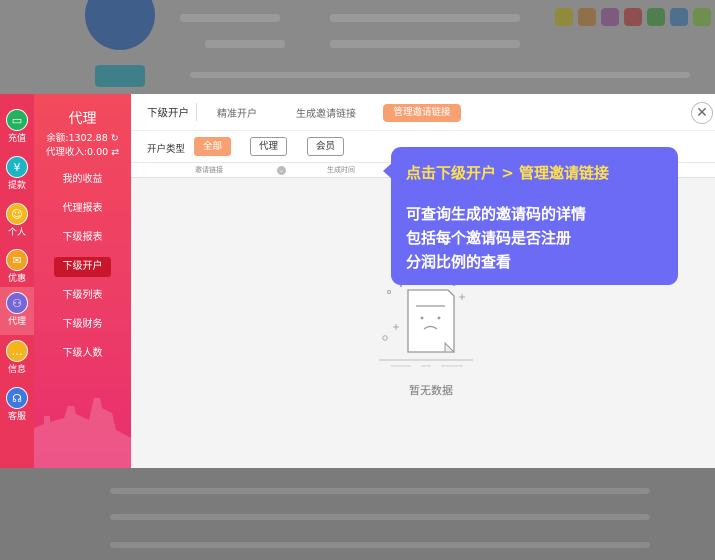  I want to click on tab-manage-link: 管理邀请链接, so click(422, 113).